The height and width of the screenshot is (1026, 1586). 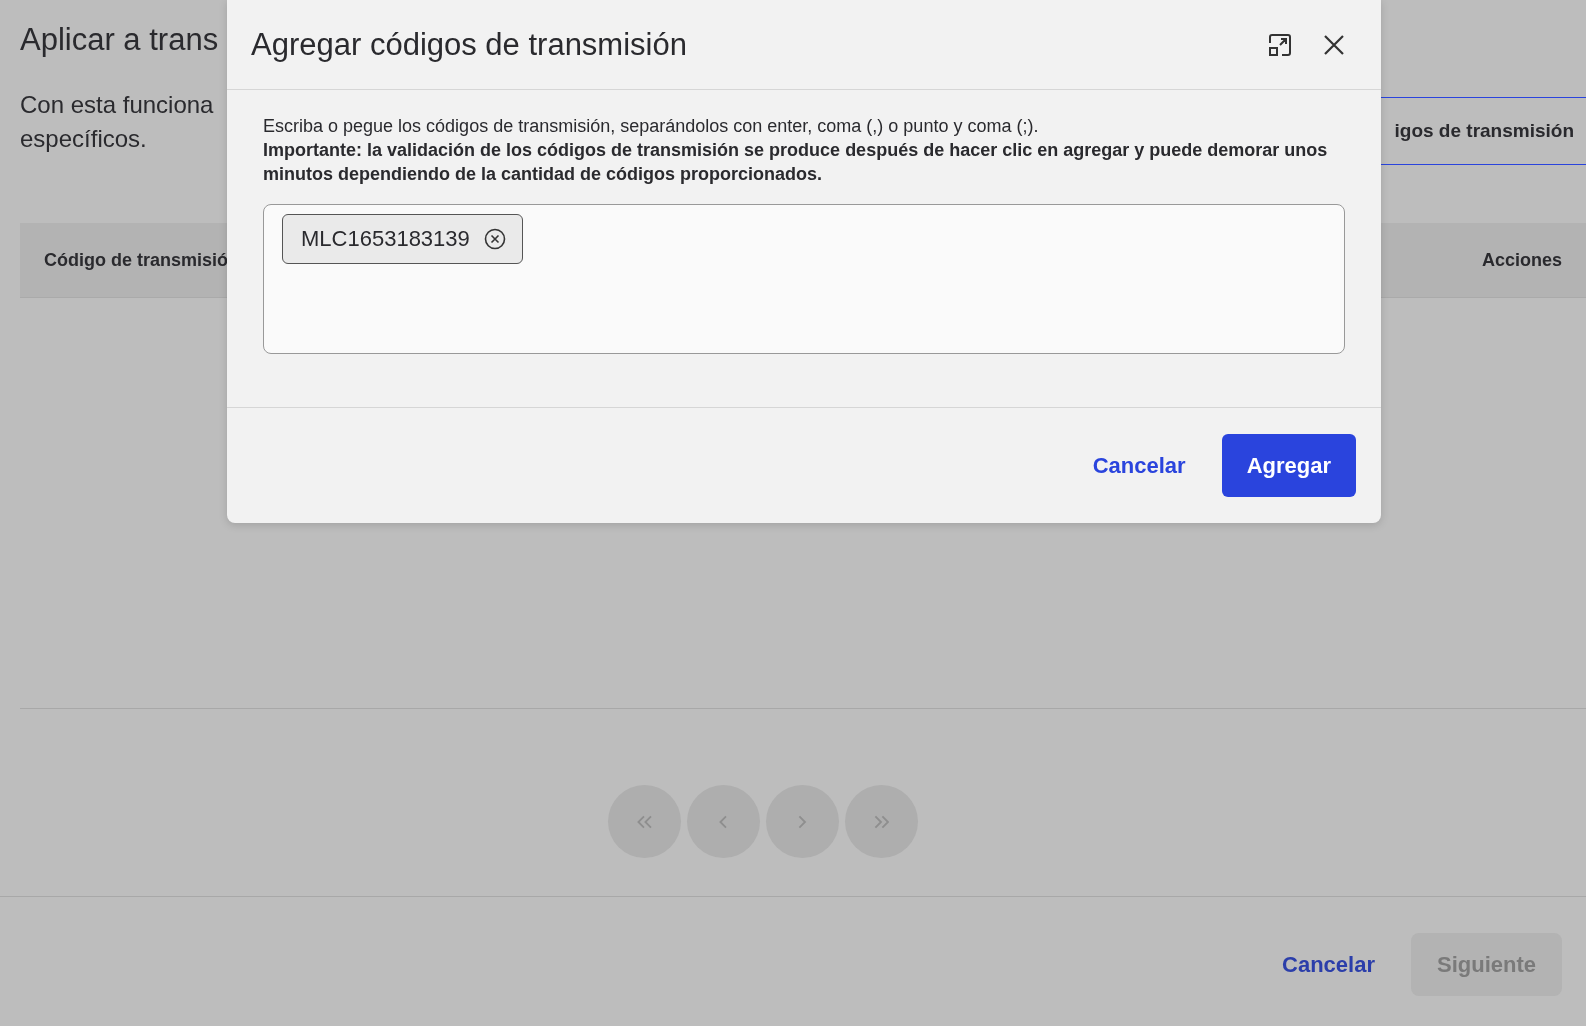 What do you see at coordinates (494, 239) in the screenshot?
I see `remove-icon` at bounding box center [494, 239].